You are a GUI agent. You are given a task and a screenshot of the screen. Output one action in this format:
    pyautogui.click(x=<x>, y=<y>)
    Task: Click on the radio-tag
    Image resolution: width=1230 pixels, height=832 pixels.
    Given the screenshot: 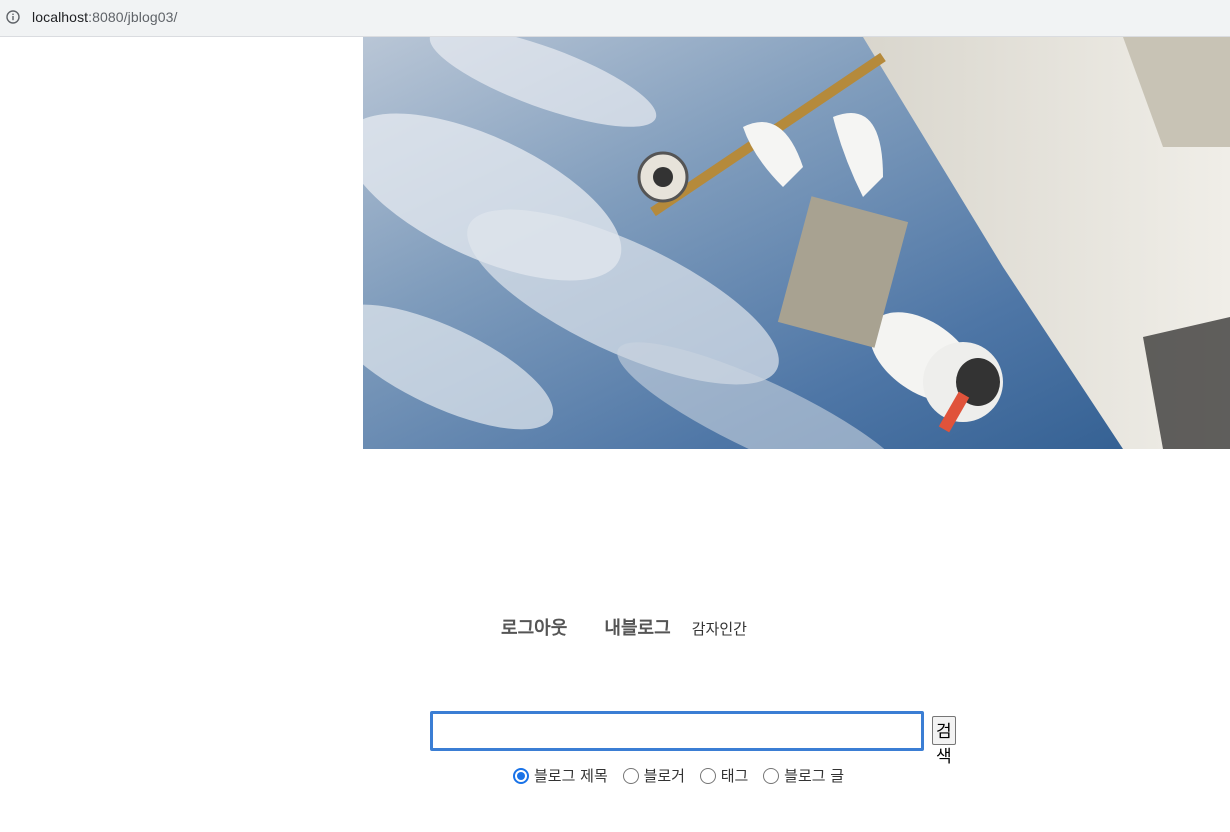 What is the action you would take?
    pyautogui.click(x=707, y=775)
    